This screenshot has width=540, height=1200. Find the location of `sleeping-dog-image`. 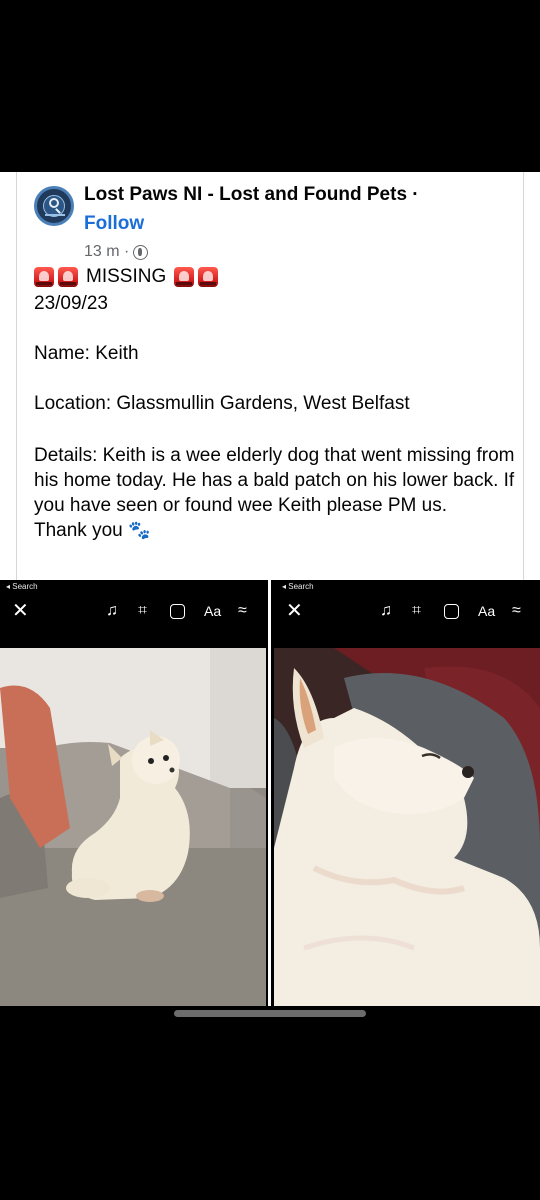

sleeping-dog-image is located at coordinates (407, 827).